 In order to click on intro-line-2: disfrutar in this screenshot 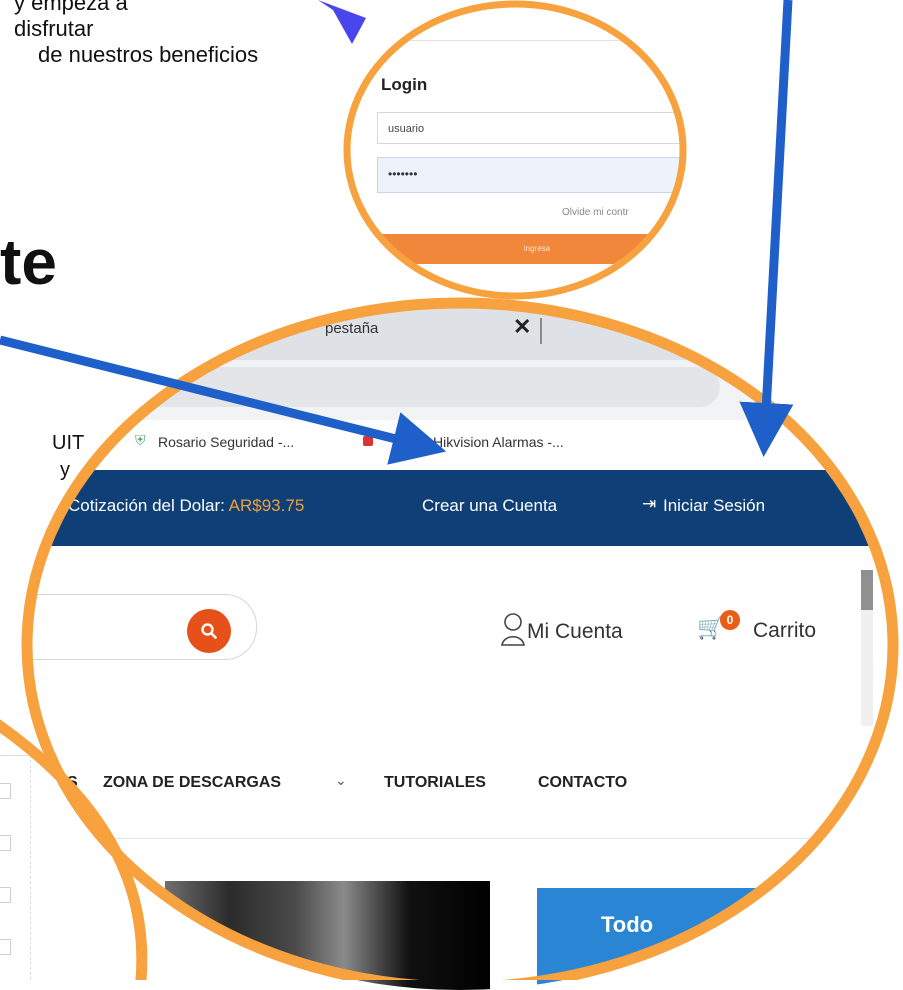, I will do `click(54, 28)`.